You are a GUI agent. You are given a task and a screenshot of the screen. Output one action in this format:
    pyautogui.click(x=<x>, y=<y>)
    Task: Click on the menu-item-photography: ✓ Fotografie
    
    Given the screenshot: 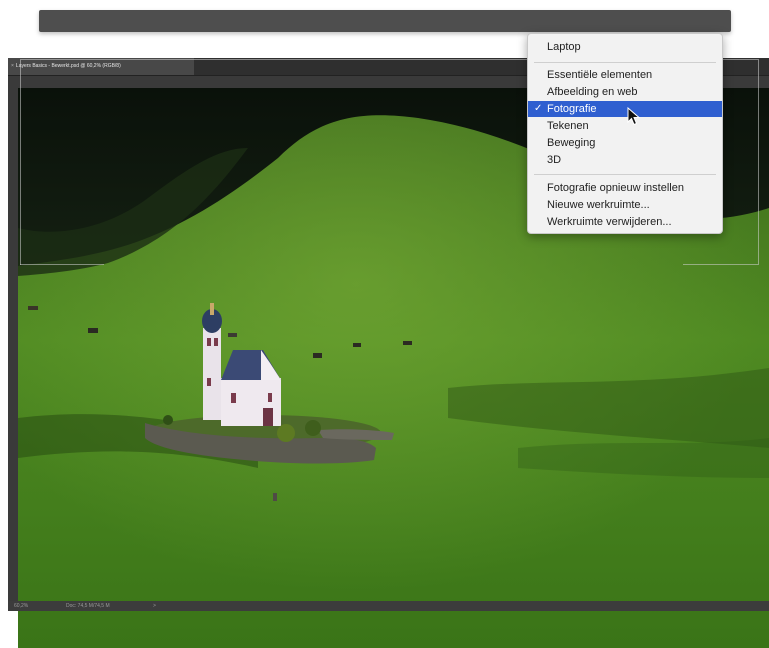 What is the action you would take?
    pyautogui.click(x=625, y=109)
    